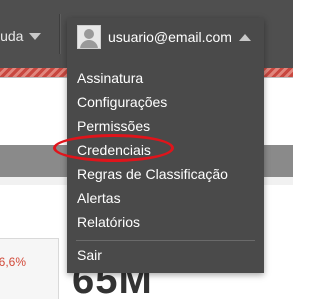 The width and height of the screenshot is (320, 303). I want to click on menu-item-relatorios: Relatórios, so click(165, 222).